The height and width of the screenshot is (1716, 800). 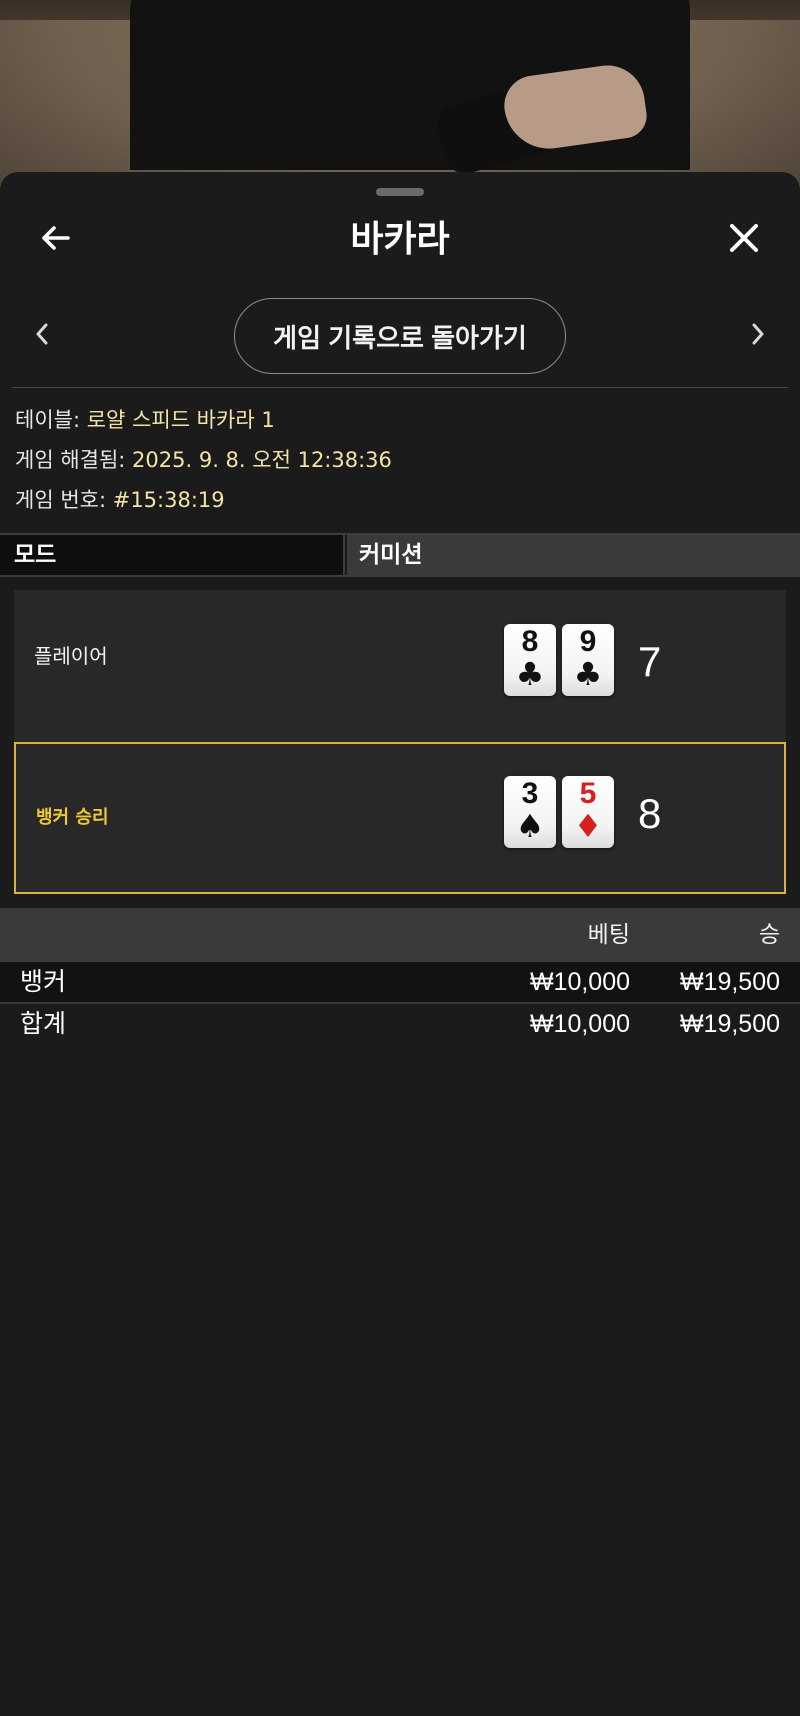 What do you see at coordinates (588, 641) in the screenshot?
I see `card-rank: 9` at bounding box center [588, 641].